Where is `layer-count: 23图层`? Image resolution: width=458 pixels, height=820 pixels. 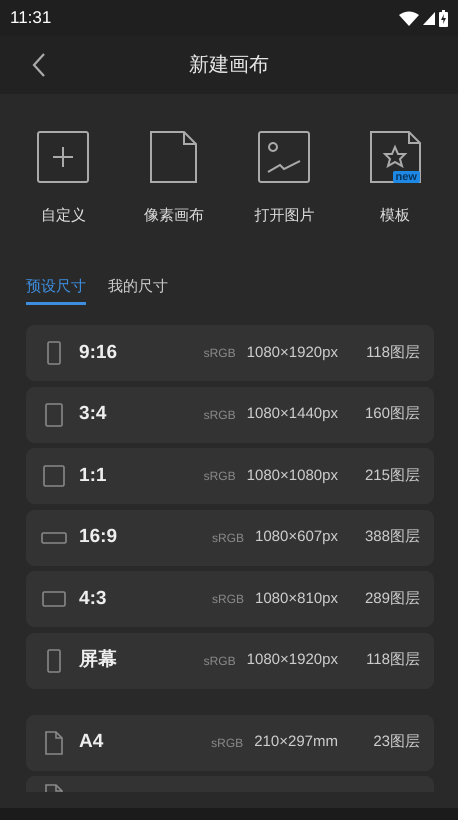 layer-count: 23图层 is located at coordinates (396, 742).